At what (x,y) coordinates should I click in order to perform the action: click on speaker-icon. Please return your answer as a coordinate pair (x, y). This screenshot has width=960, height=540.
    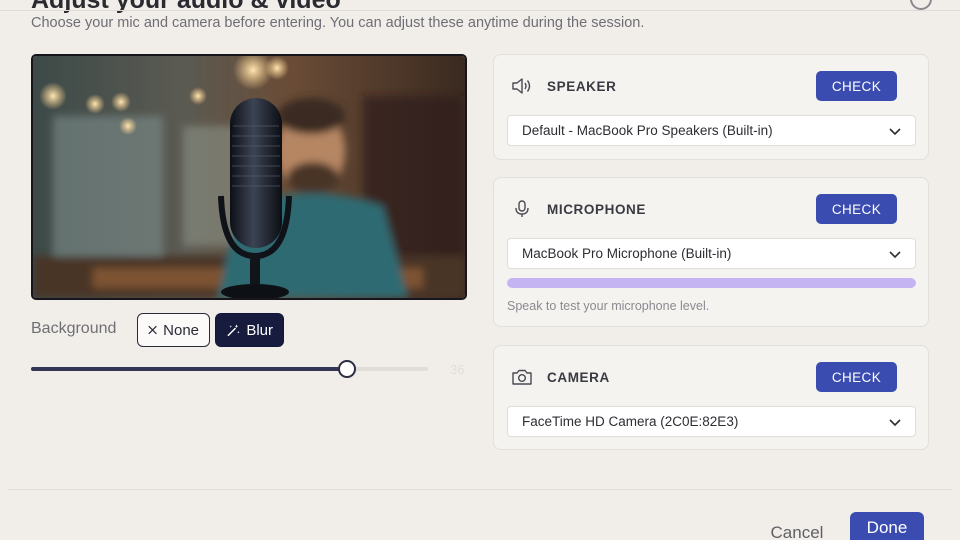
    Looking at the image, I should click on (521, 86).